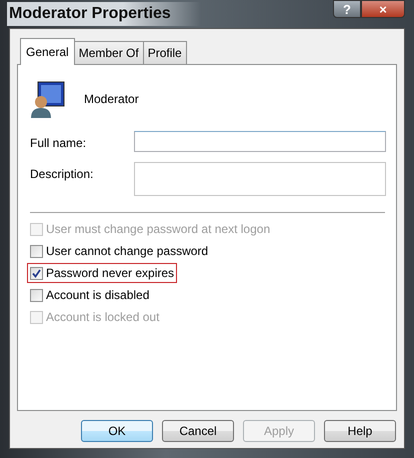 The height and width of the screenshot is (458, 414). I want to click on checkbox-label: User must change password at next logon, so click(158, 229).